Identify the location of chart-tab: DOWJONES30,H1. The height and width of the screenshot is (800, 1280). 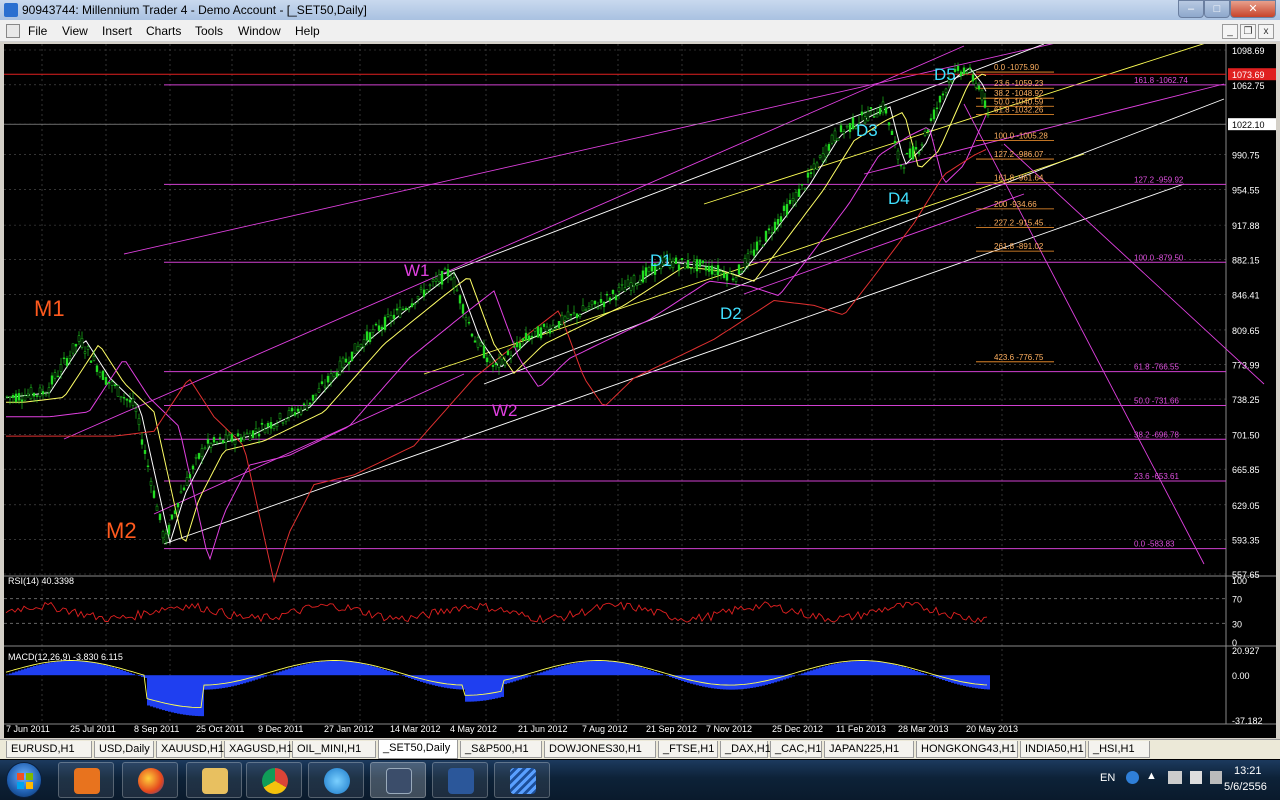
(600, 749).